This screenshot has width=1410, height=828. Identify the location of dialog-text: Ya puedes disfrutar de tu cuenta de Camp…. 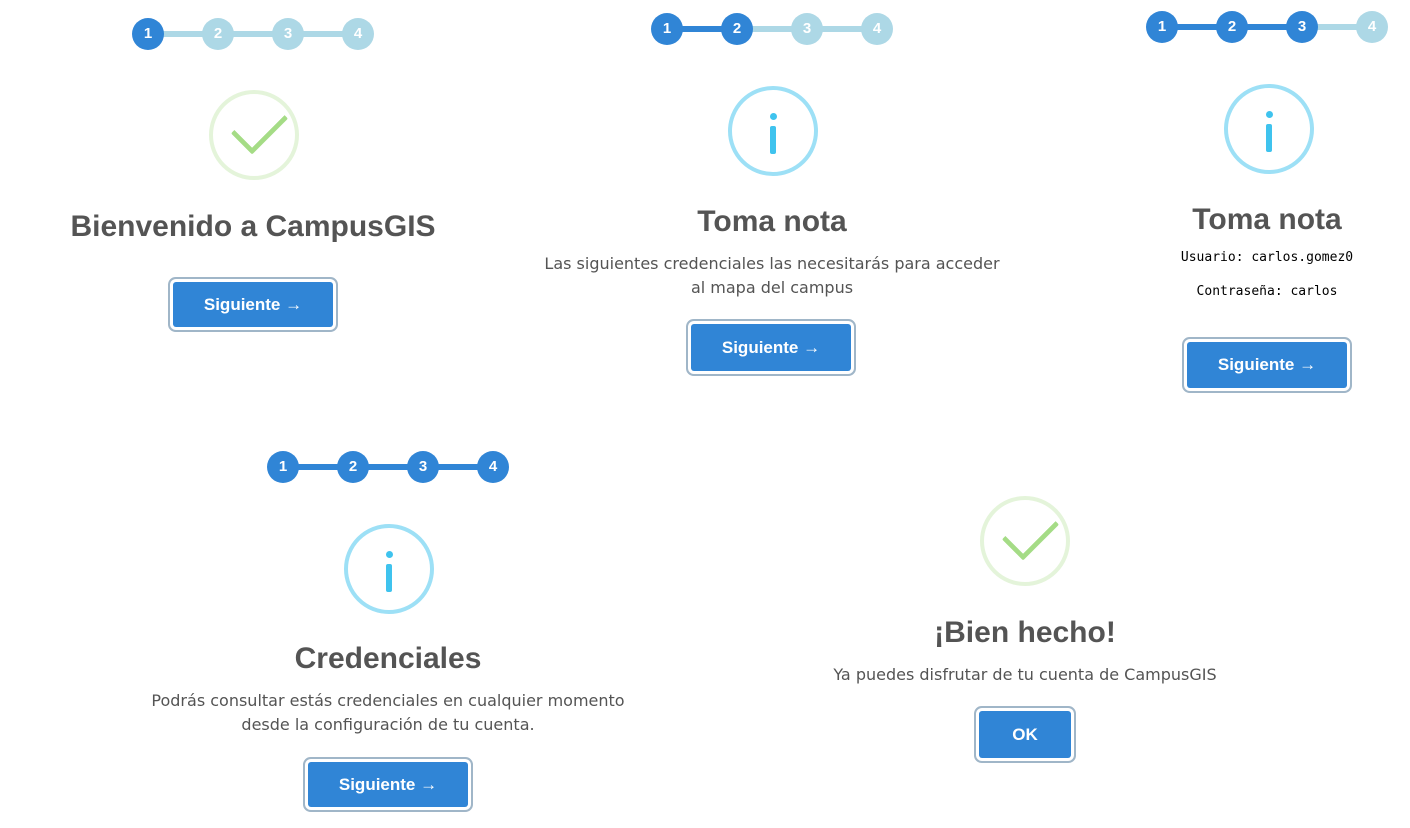
(1025, 674).